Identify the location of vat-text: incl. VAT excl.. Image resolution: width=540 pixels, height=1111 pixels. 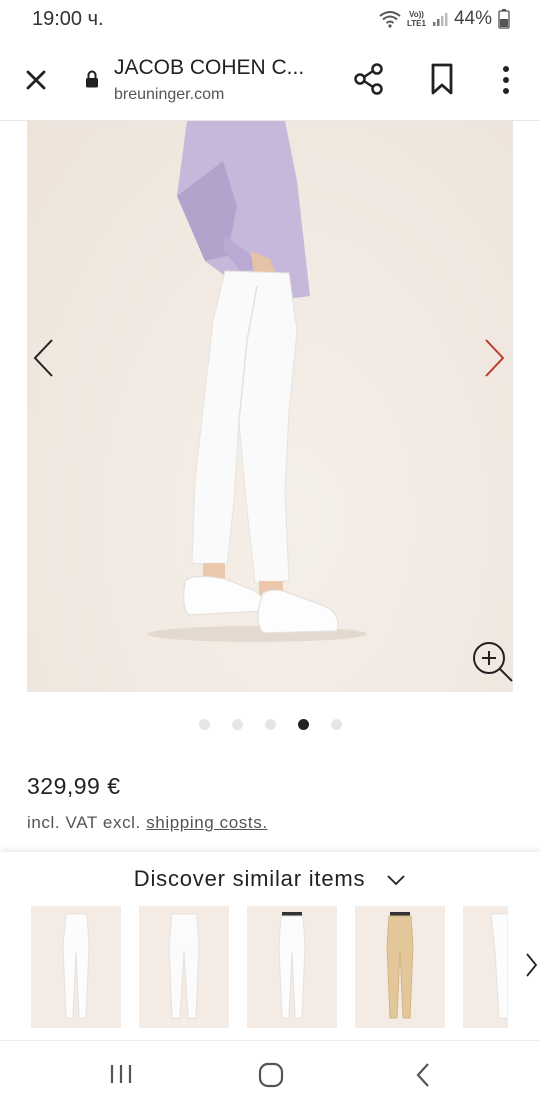
(84, 822).